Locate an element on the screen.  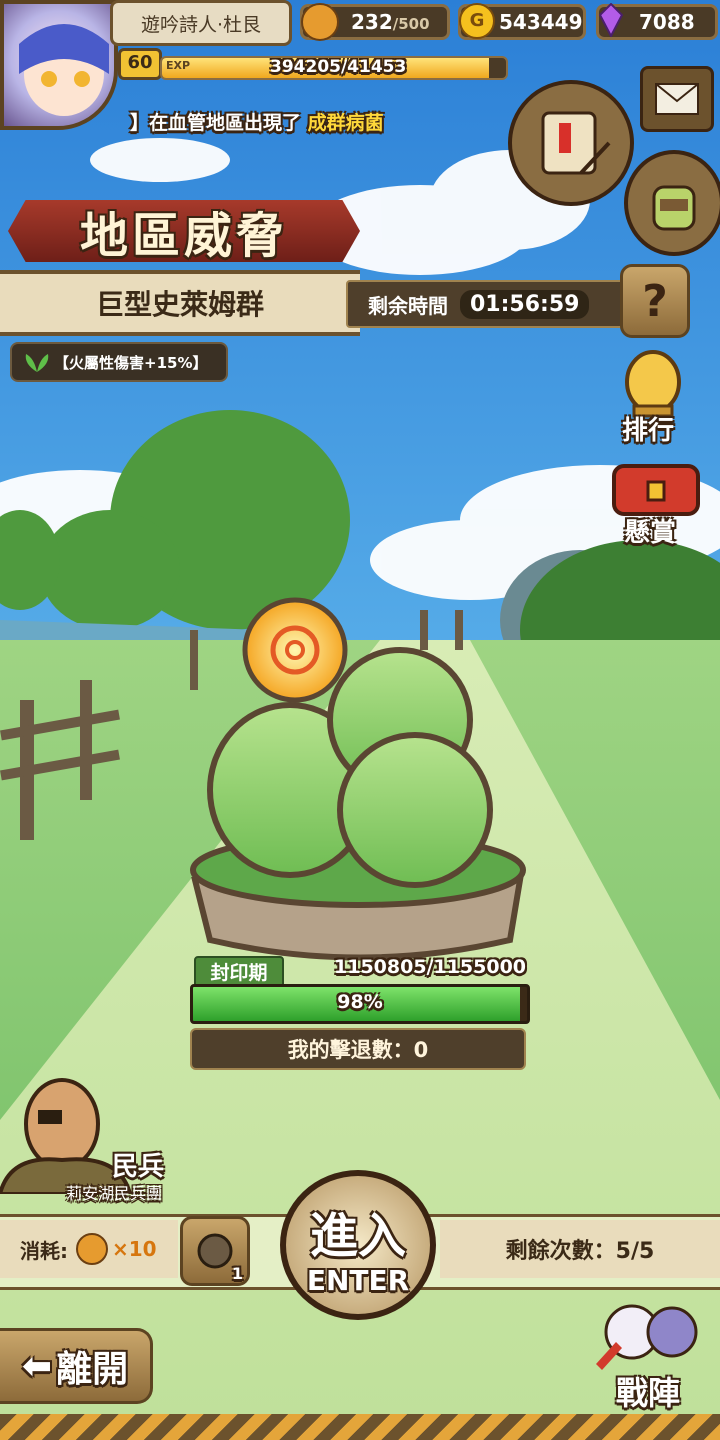
exp-bar: EXP 394205/41453 is located at coordinates (334, 68).